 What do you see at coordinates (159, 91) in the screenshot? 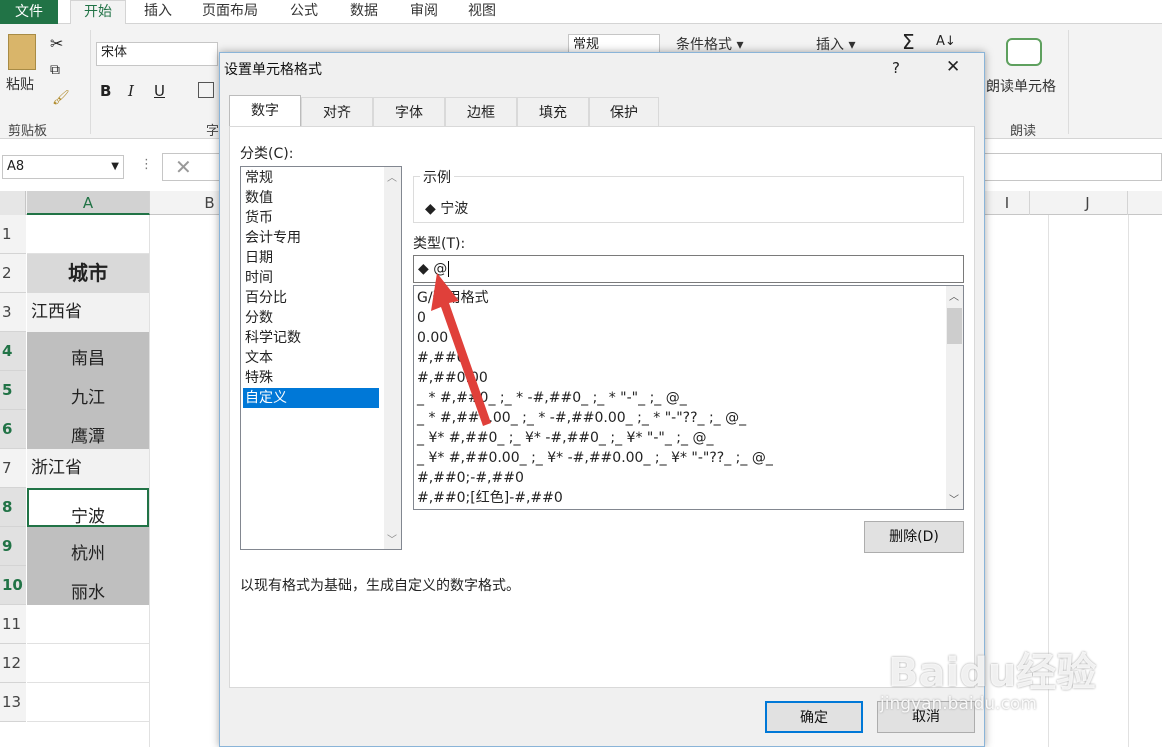
I see `underline-icon: U` at bounding box center [159, 91].